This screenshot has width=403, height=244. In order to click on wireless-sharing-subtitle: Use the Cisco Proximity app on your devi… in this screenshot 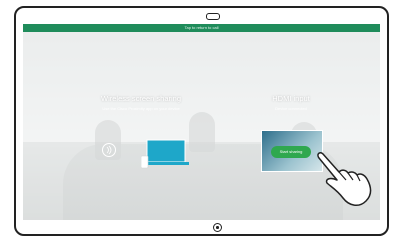, I will do `click(141, 108)`.